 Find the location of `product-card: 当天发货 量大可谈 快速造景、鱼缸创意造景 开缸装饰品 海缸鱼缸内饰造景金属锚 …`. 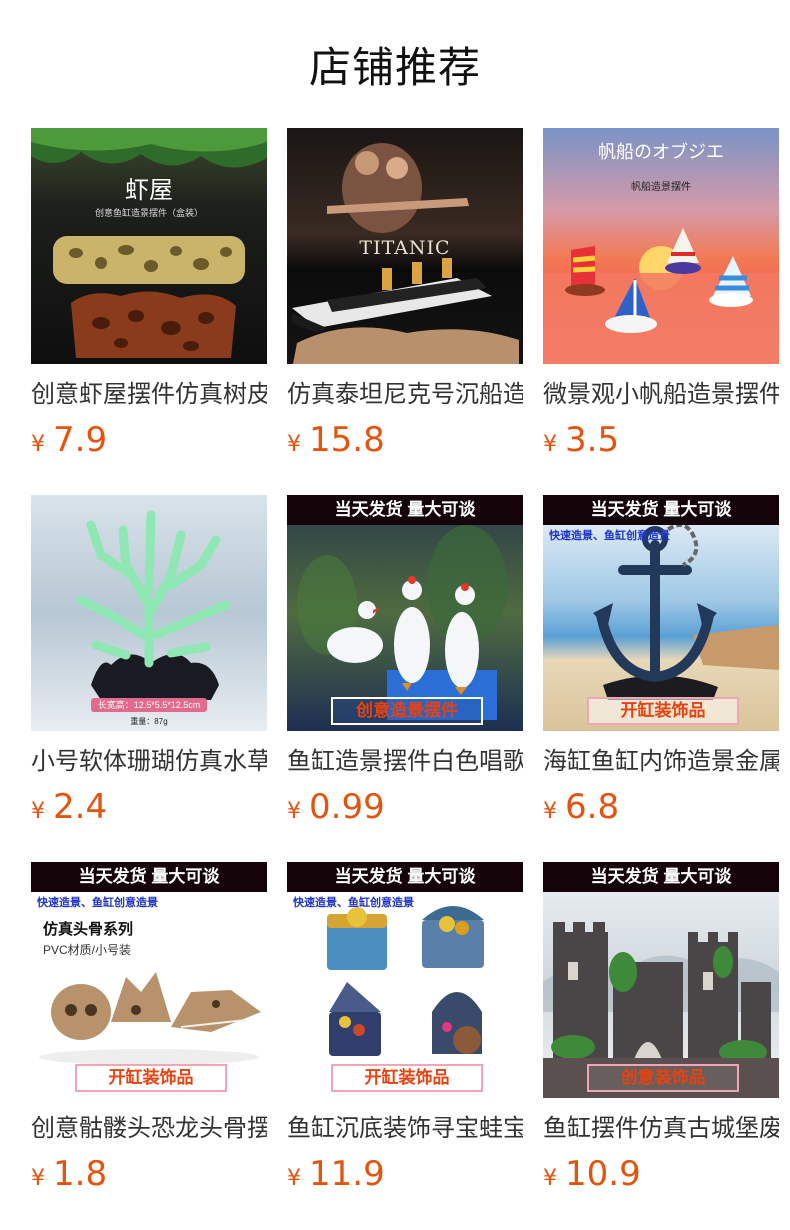

product-card: 当天发货 量大可谈 快速造景、鱼缸创意造景 开缸装饰品 海缸鱼缸内饰造景金属锚 … is located at coordinates (661, 661).